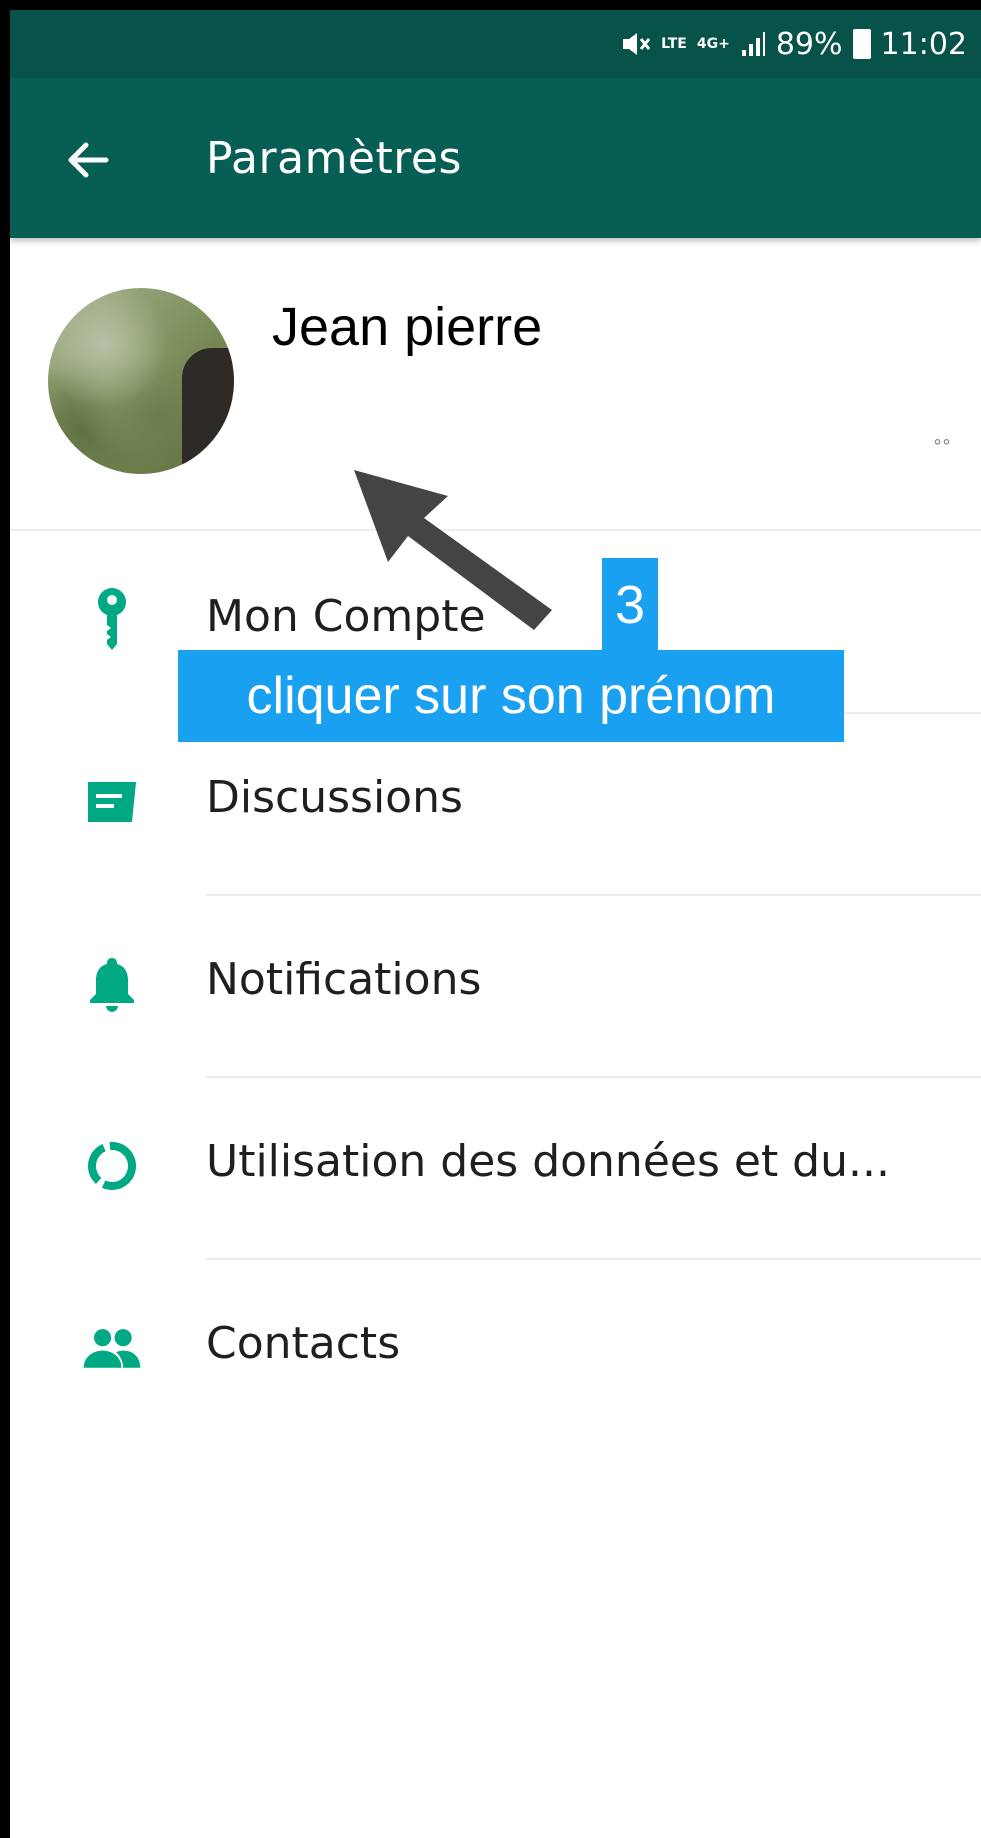  Describe the element at coordinates (495, 1350) in the screenshot. I see `menu-item-contacts: Contacts` at that location.